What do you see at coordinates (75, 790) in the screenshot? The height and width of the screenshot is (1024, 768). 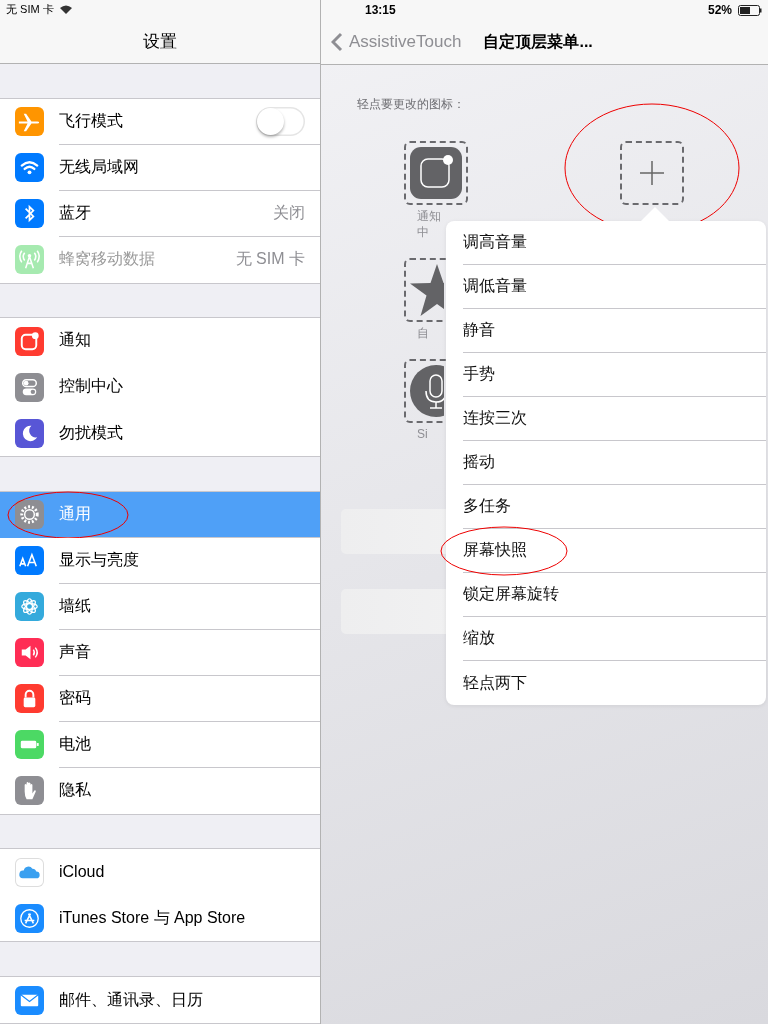 I see `item-label: 隐私` at bounding box center [75, 790].